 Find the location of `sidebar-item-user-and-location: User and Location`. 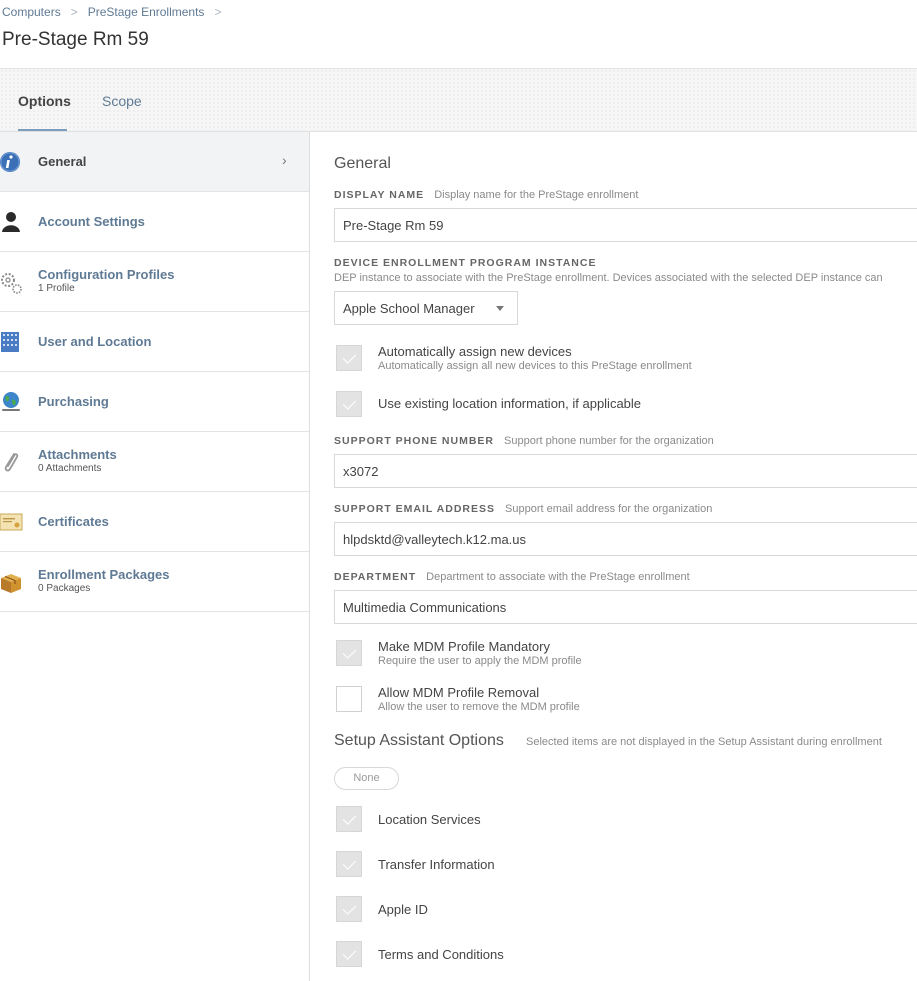

sidebar-item-user-and-location: User and Location is located at coordinates (154, 342).